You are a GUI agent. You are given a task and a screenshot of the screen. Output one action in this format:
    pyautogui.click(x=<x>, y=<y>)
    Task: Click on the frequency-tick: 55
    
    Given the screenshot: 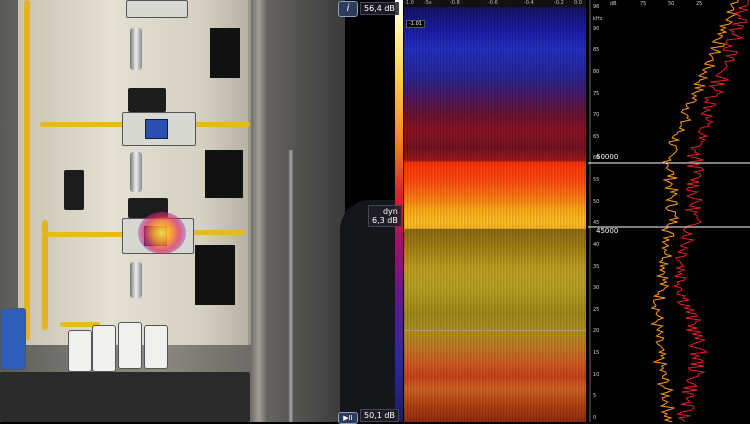 What is the action you would take?
    pyautogui.click(x=596, y=180)
    